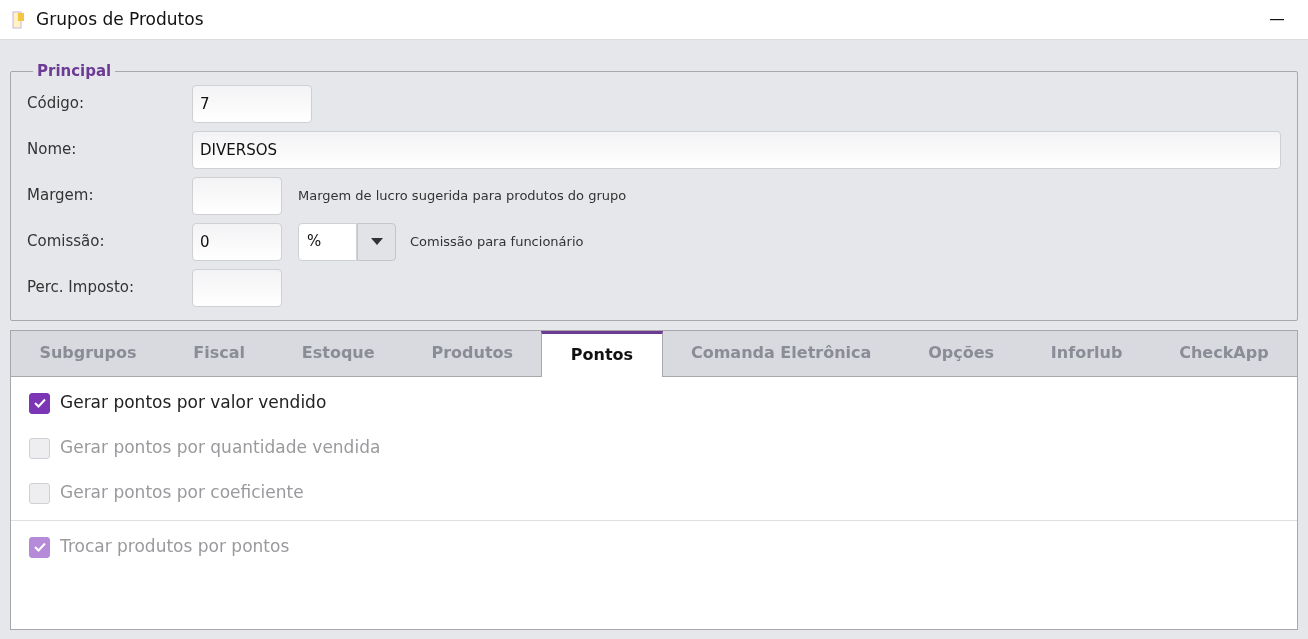 The width and height of the screenshot is (1308, 639). I want to click on minimize-icon, so click(1277, 19).